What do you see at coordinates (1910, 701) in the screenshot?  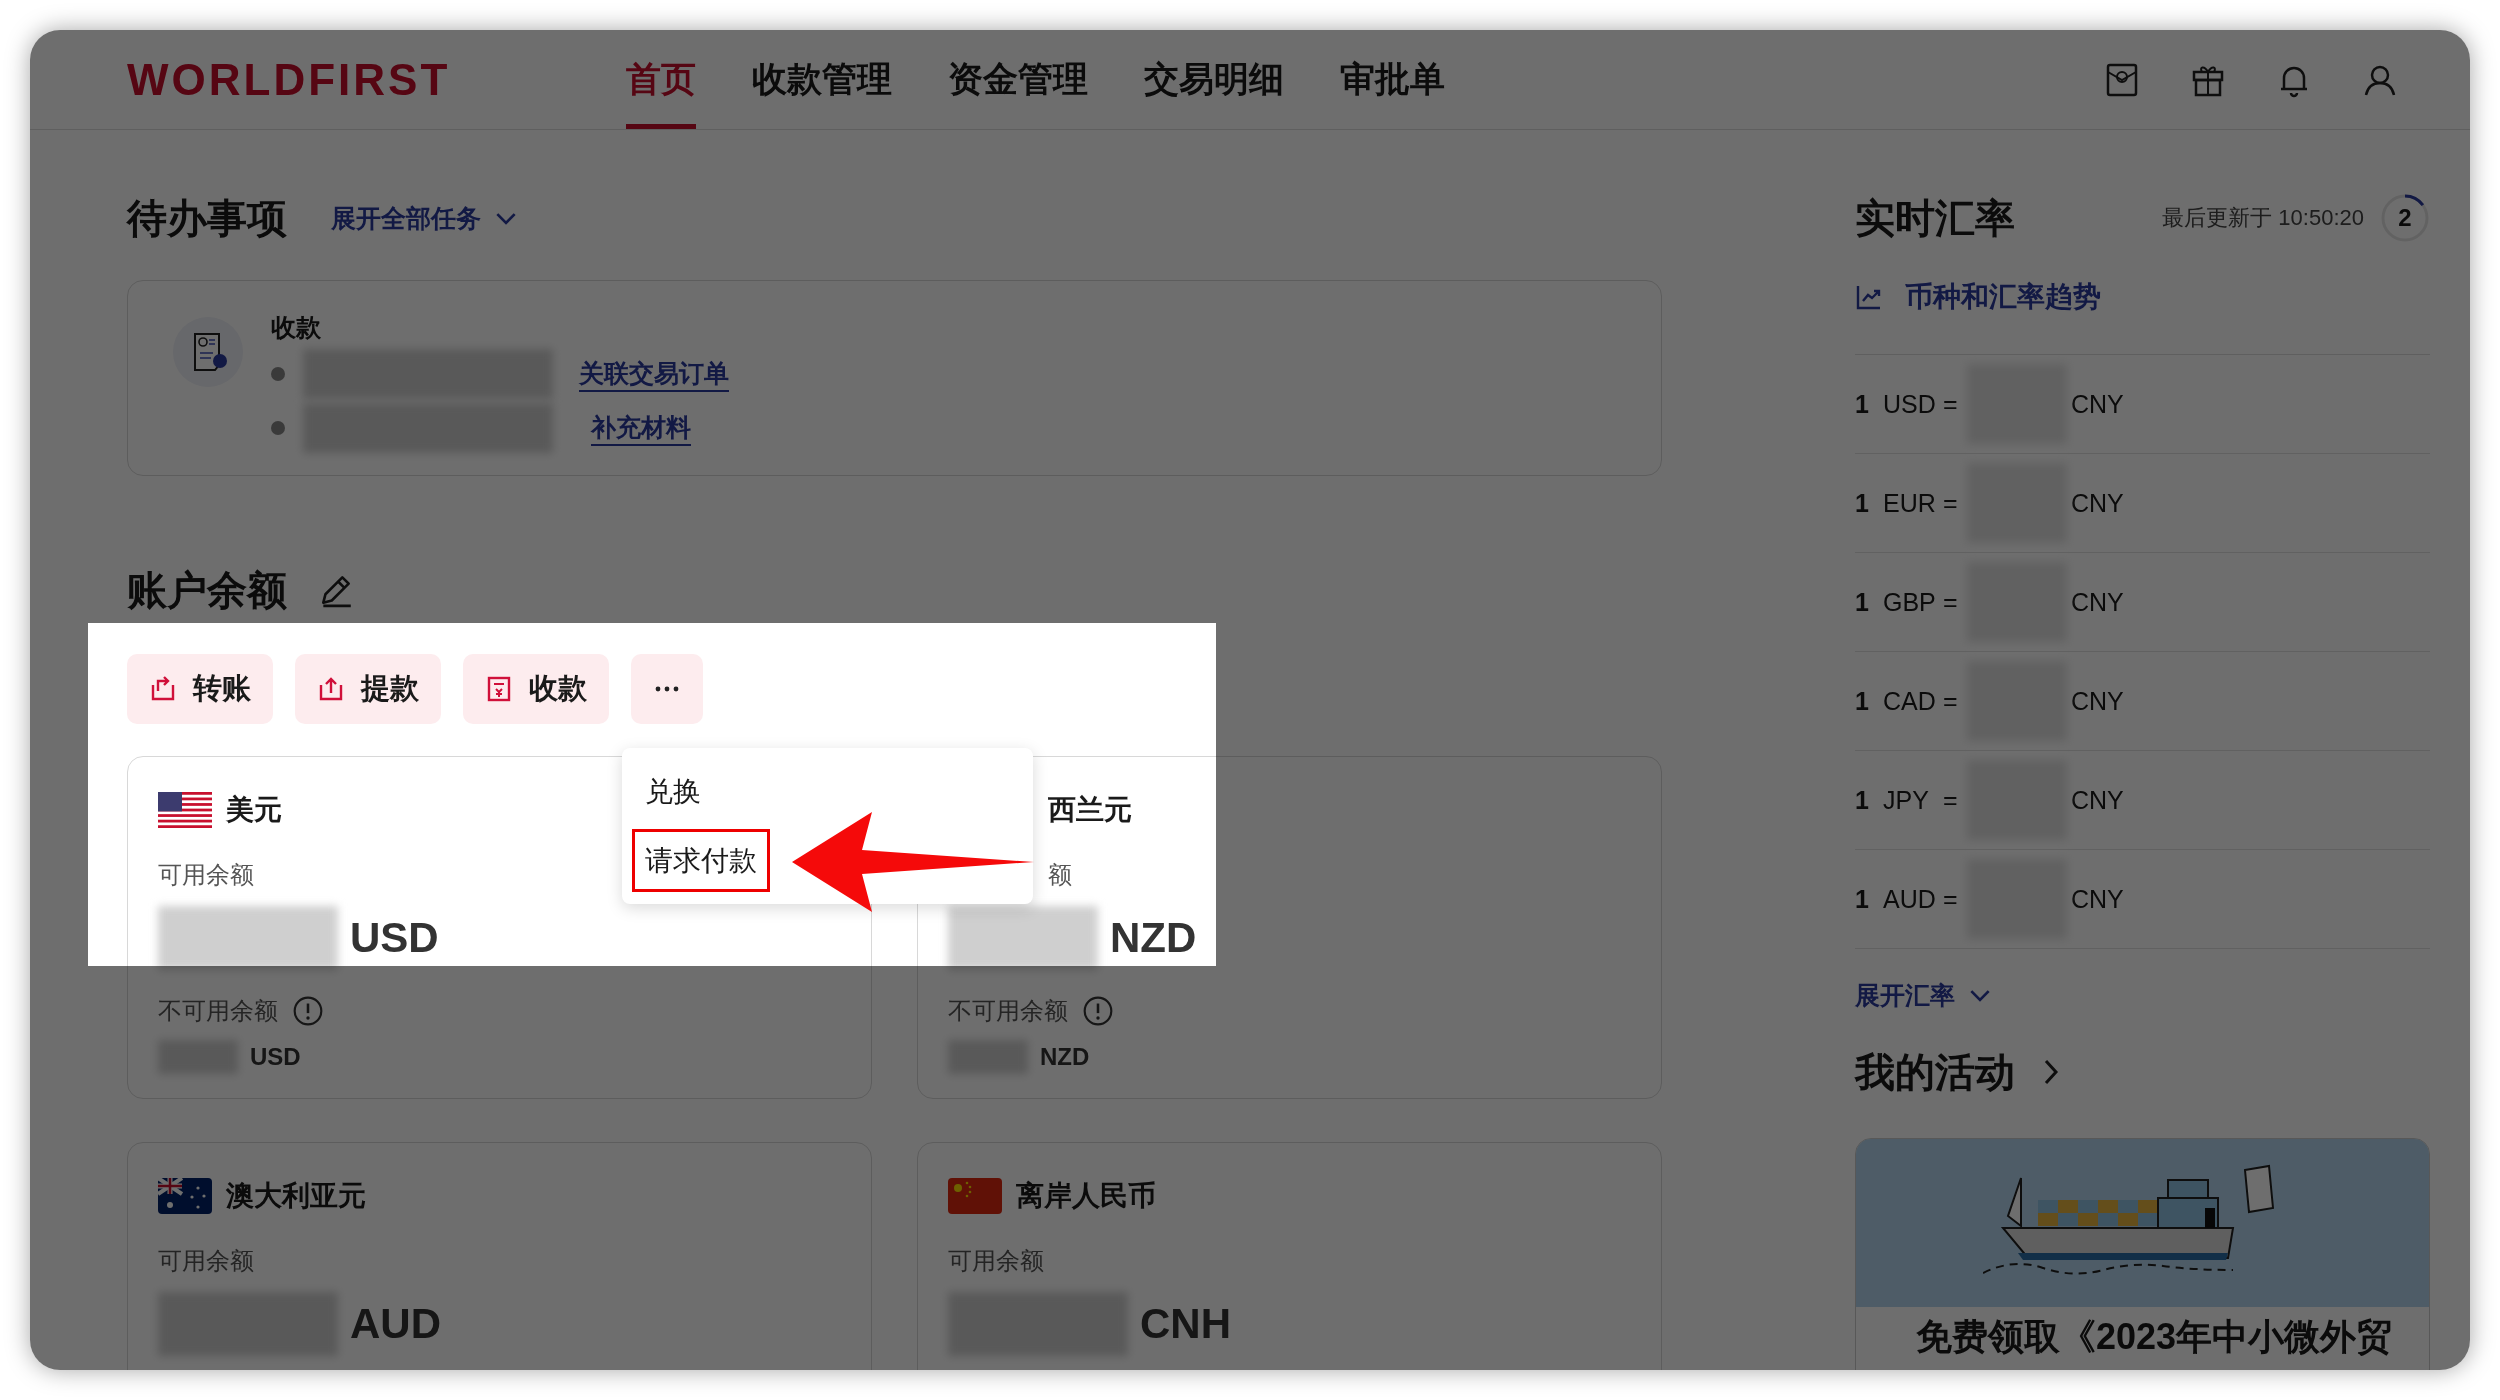 I see `rate-currency: CAD` at bounding box center [1910, 701].